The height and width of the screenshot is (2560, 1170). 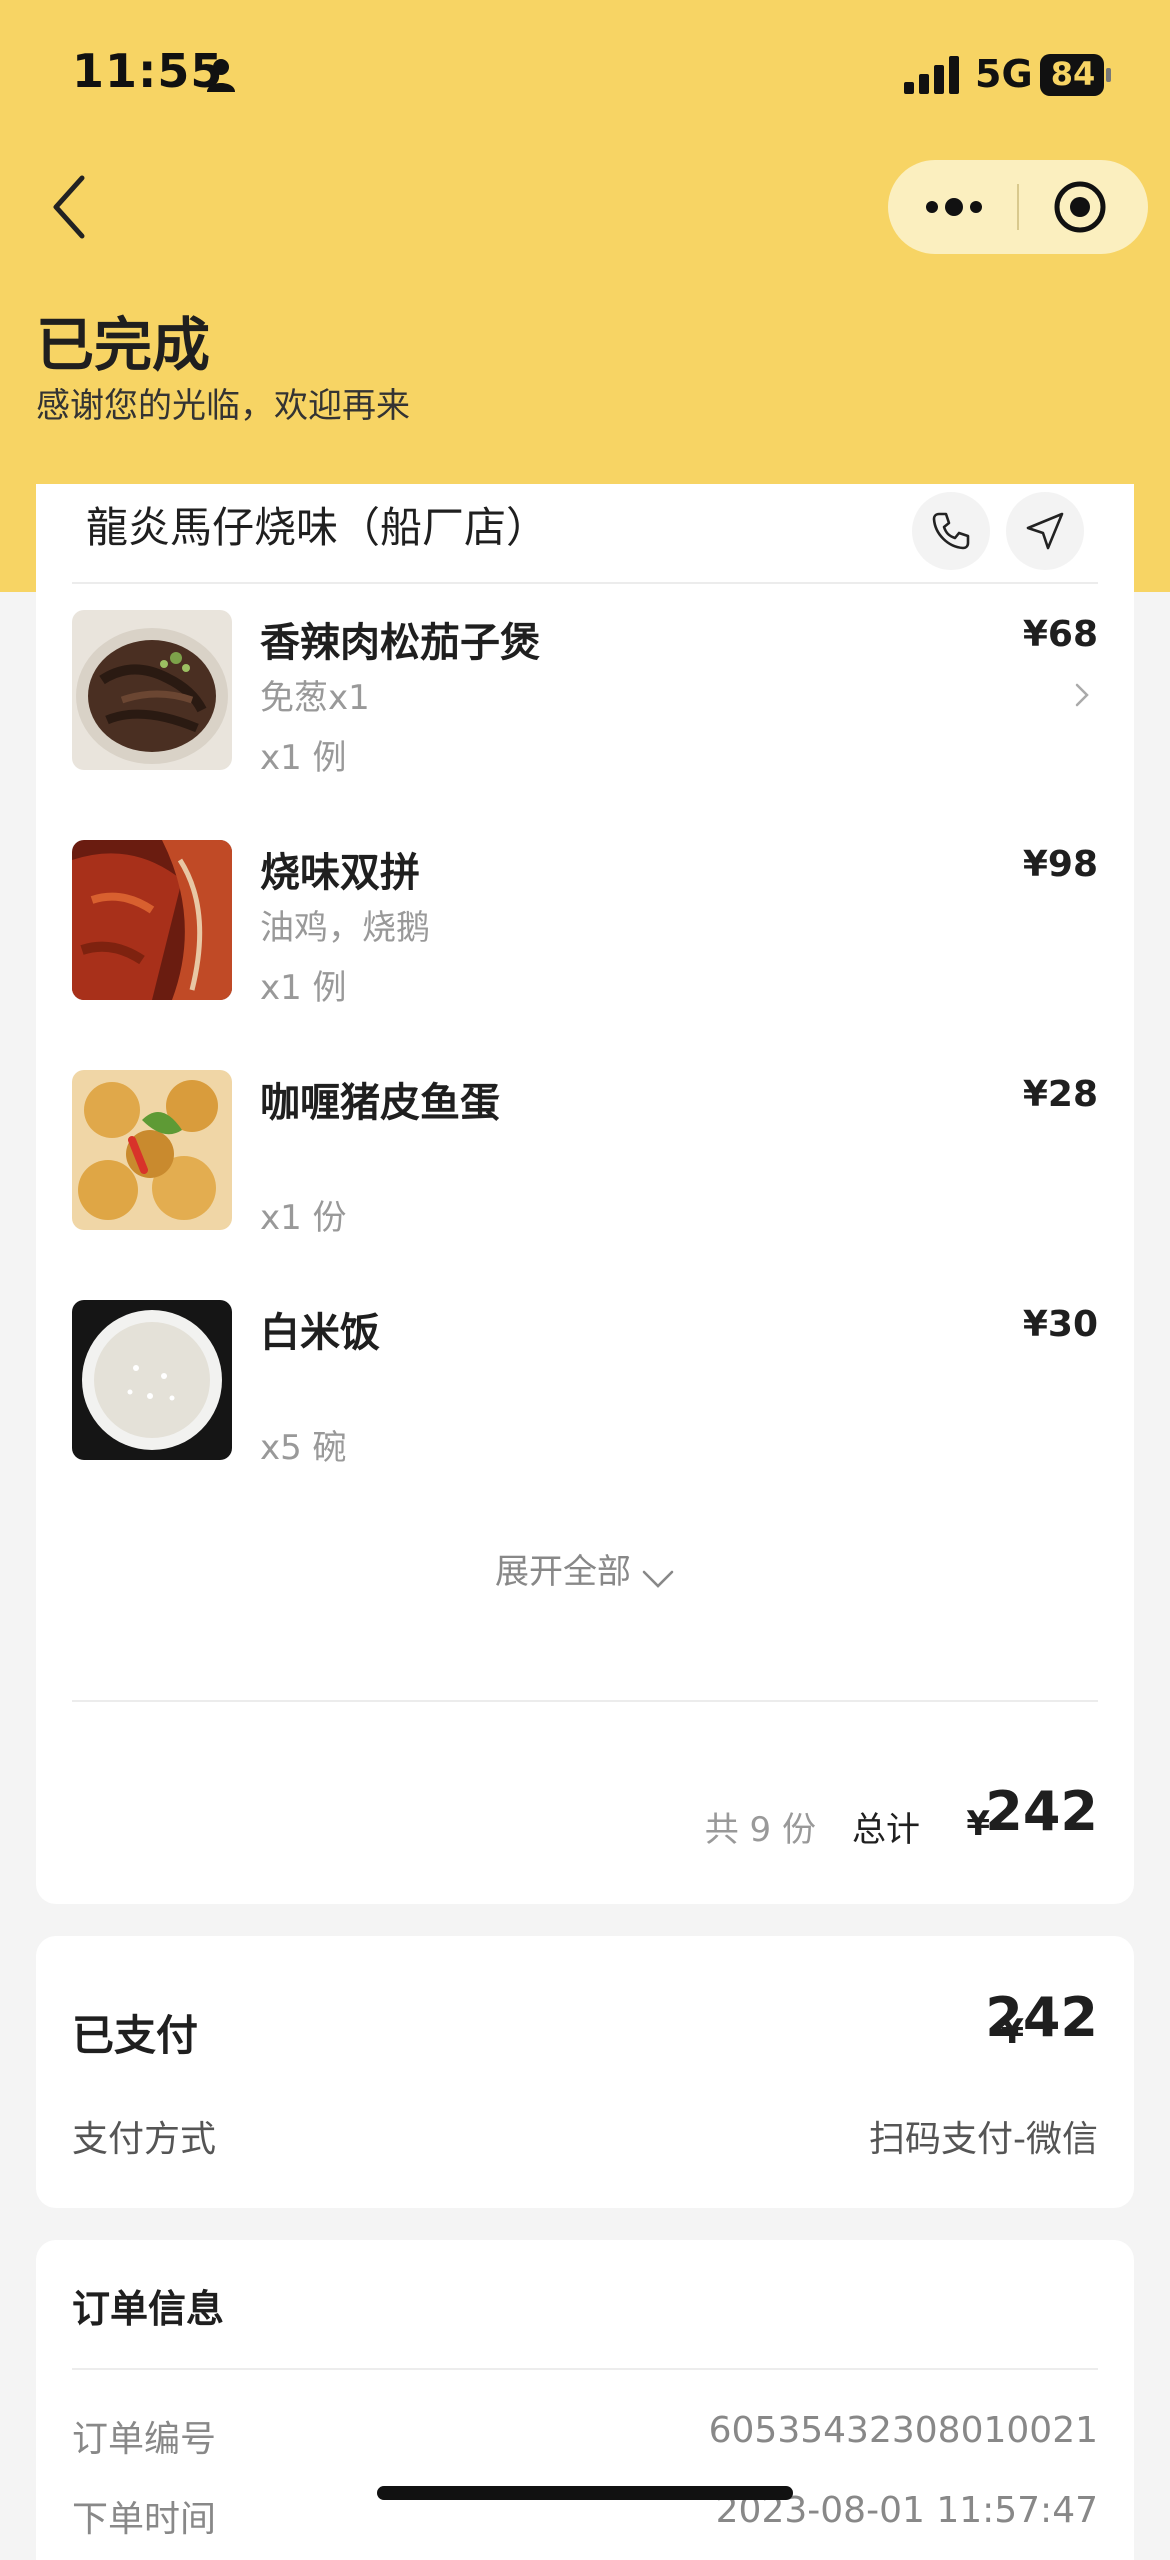 I want to click on capsule-divider, so click(x=1018, y=207).